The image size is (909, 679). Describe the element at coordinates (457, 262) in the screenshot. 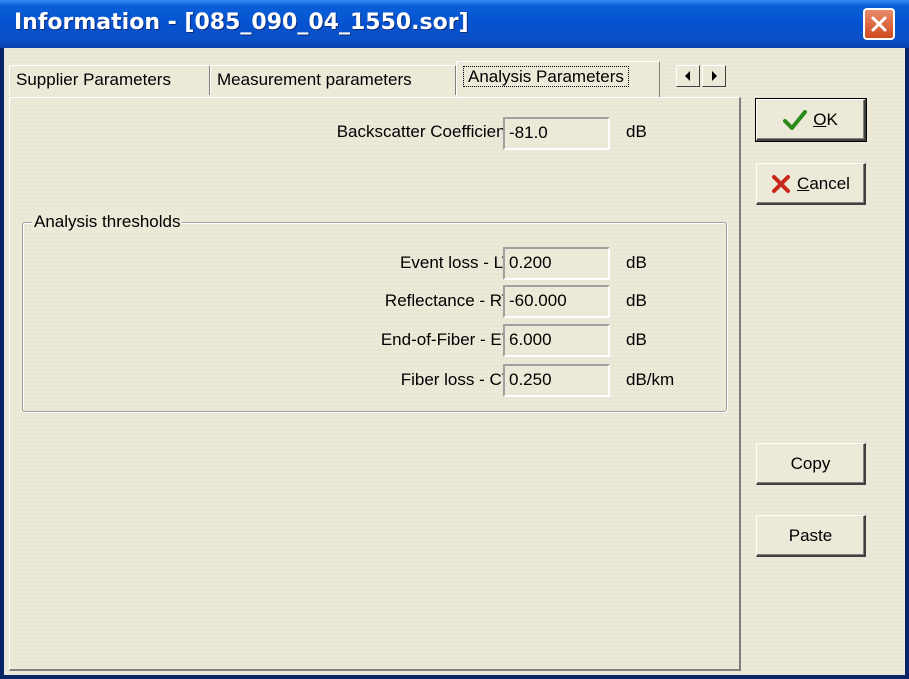

I see `event-loss-label: Event loss - LT:` at that location.